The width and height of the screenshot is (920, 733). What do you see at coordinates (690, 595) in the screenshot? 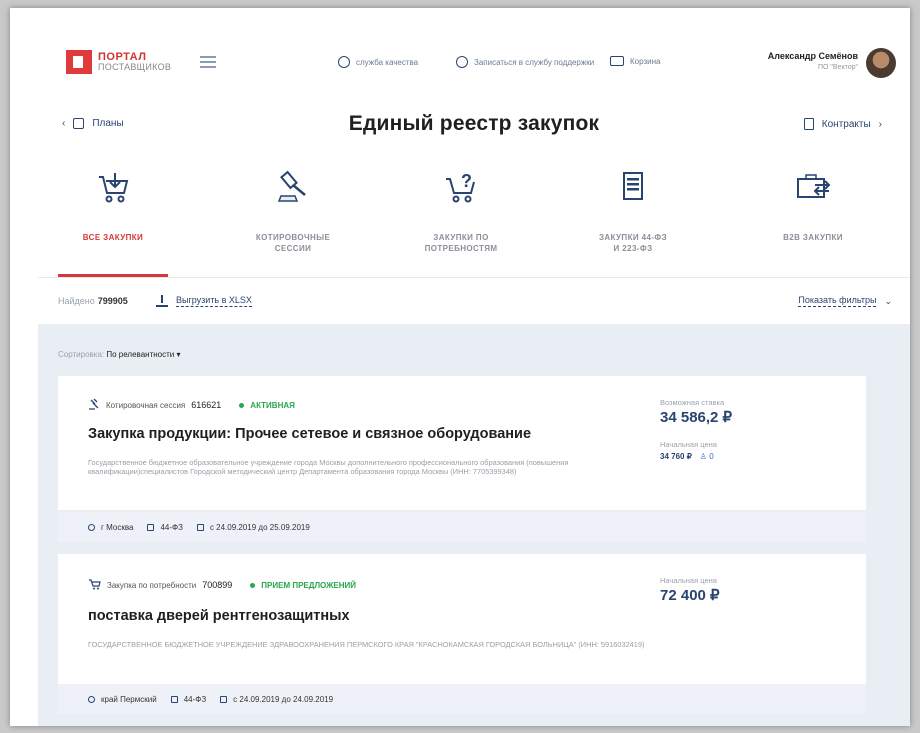
I see `price-value: 72 400 ₽` at bounding box center [690, 595].